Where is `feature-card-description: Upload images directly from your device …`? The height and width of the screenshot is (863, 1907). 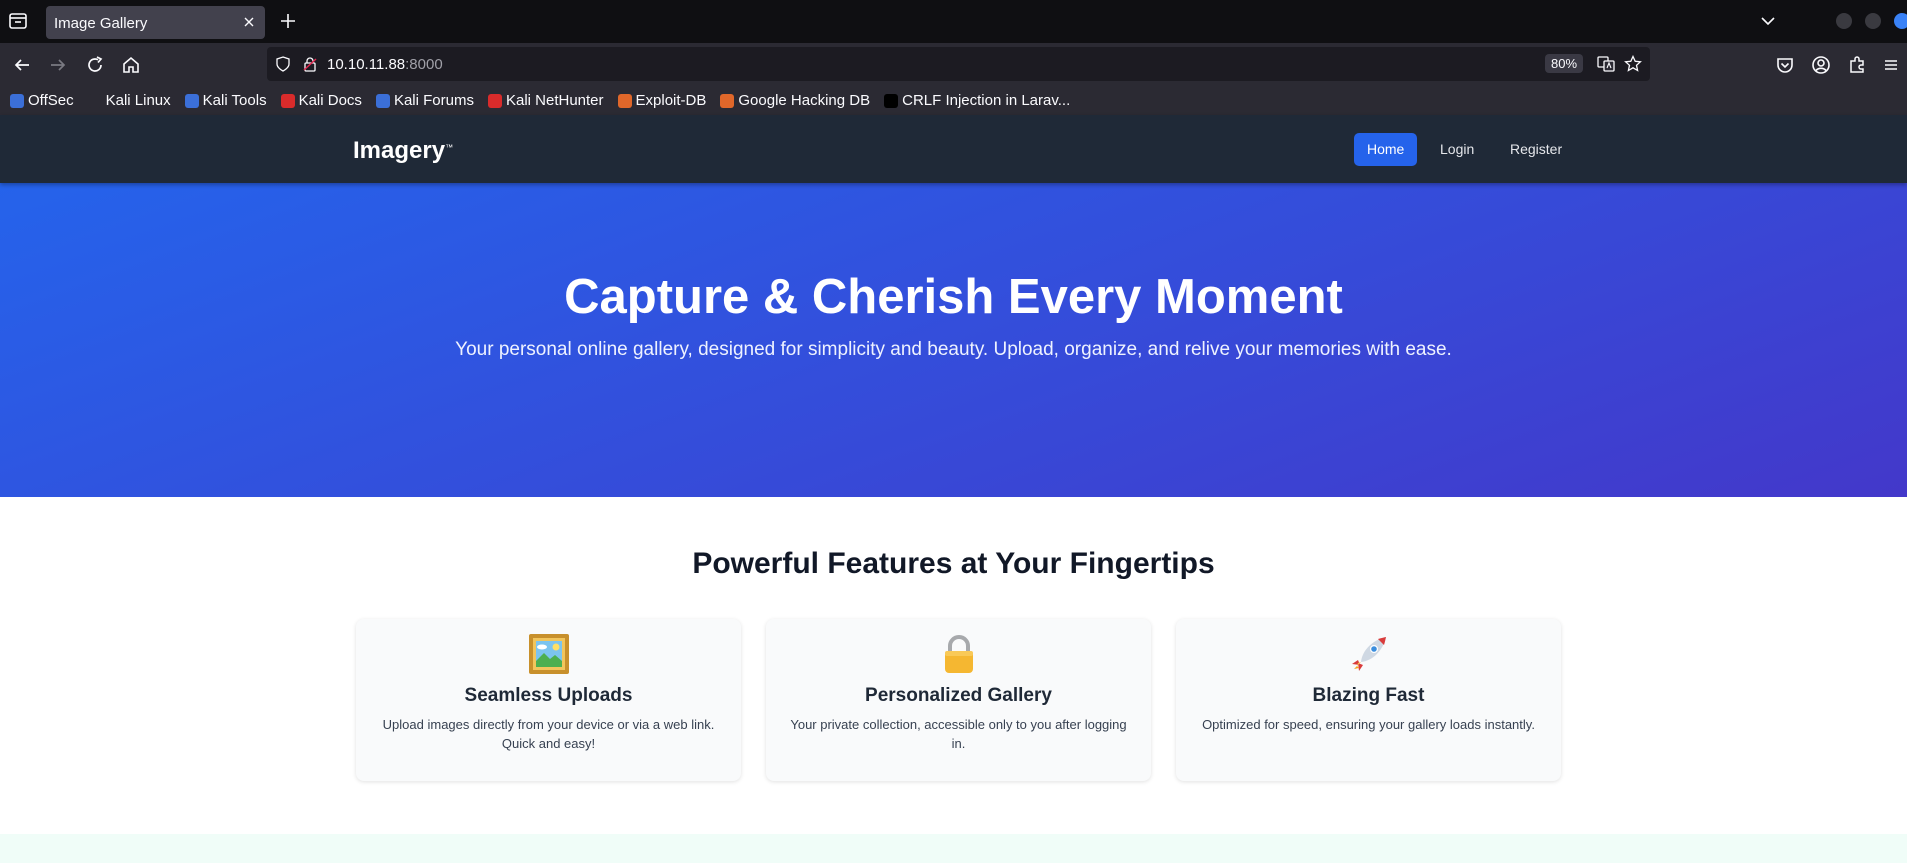
feature-card-description: Upload images directly from your device … is located at coordinates (548, 734).